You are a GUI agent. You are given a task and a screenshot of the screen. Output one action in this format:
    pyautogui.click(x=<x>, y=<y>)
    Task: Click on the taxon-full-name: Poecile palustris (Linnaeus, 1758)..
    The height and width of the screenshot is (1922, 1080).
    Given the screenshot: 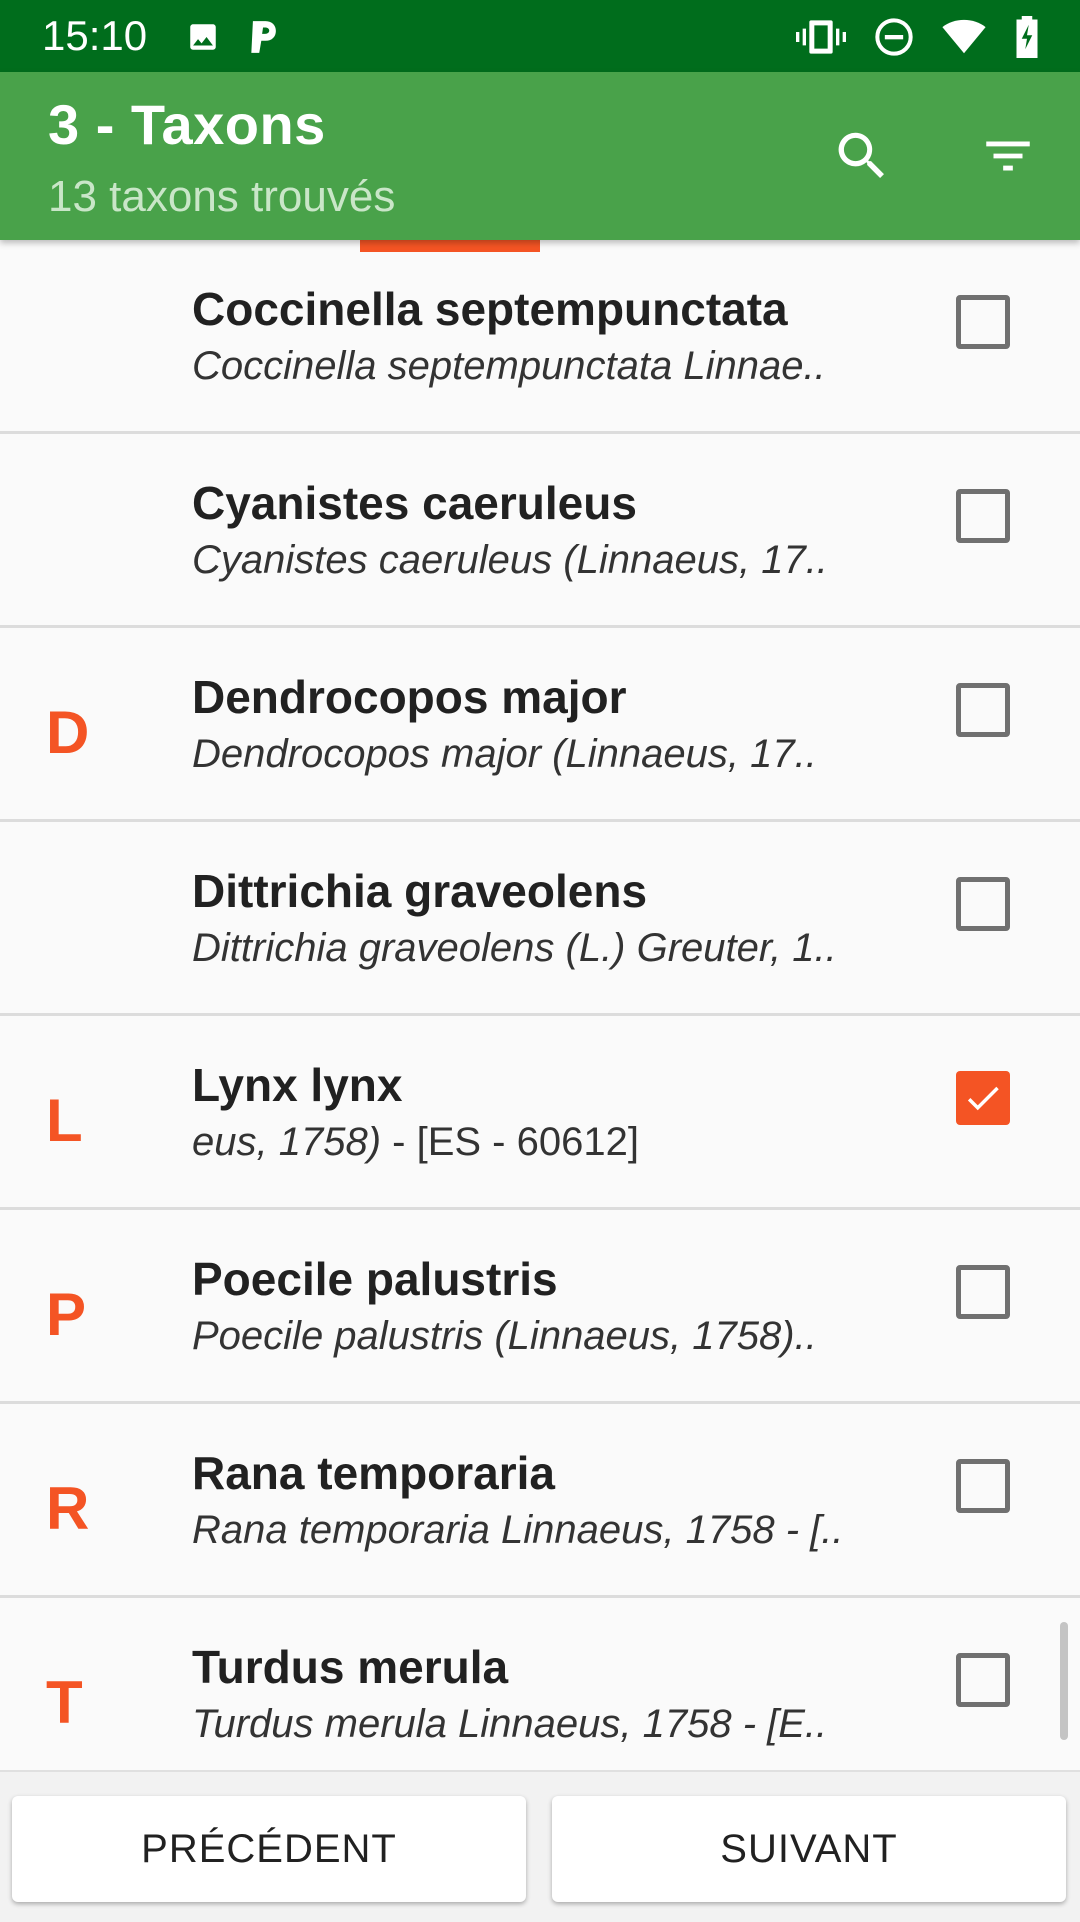 What is the action you would take?
    pyautogui.click(x=504, y=1336)
    